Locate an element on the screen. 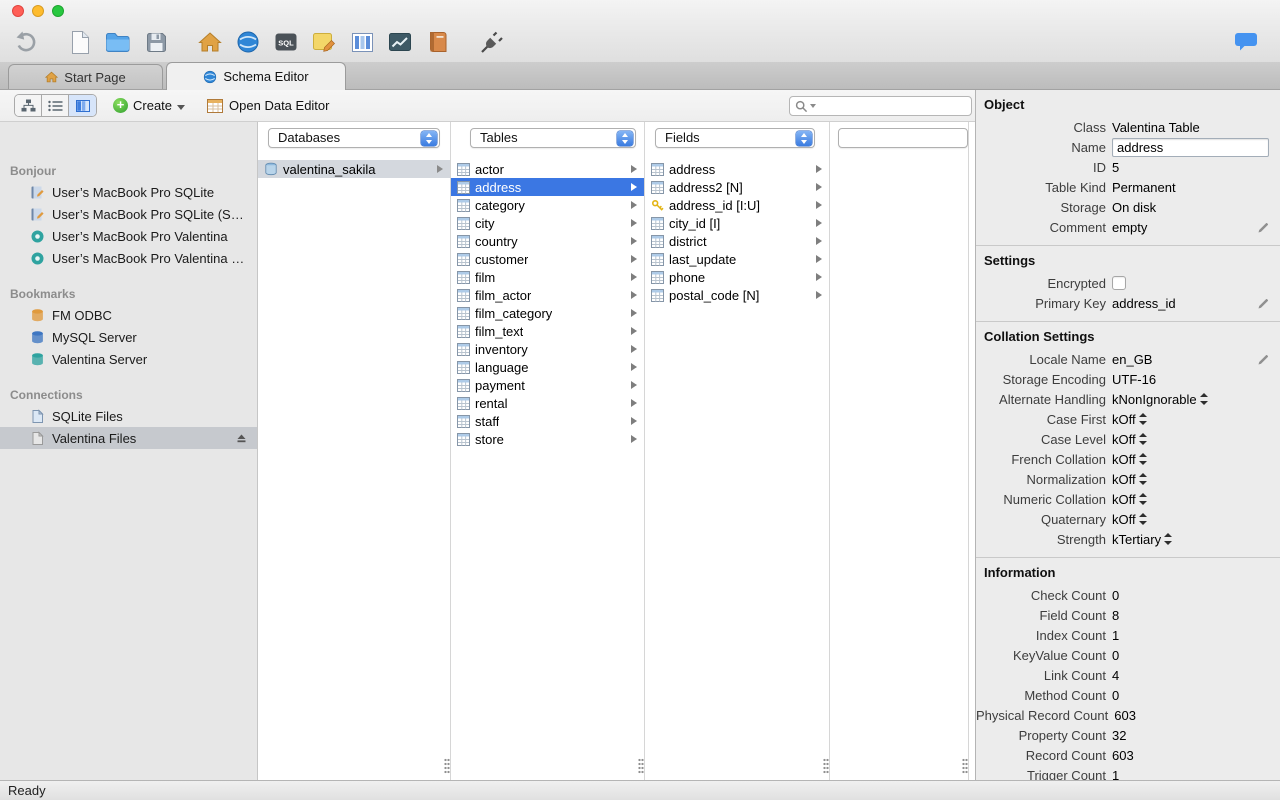  save-icon is located at coordinates (156, 42).